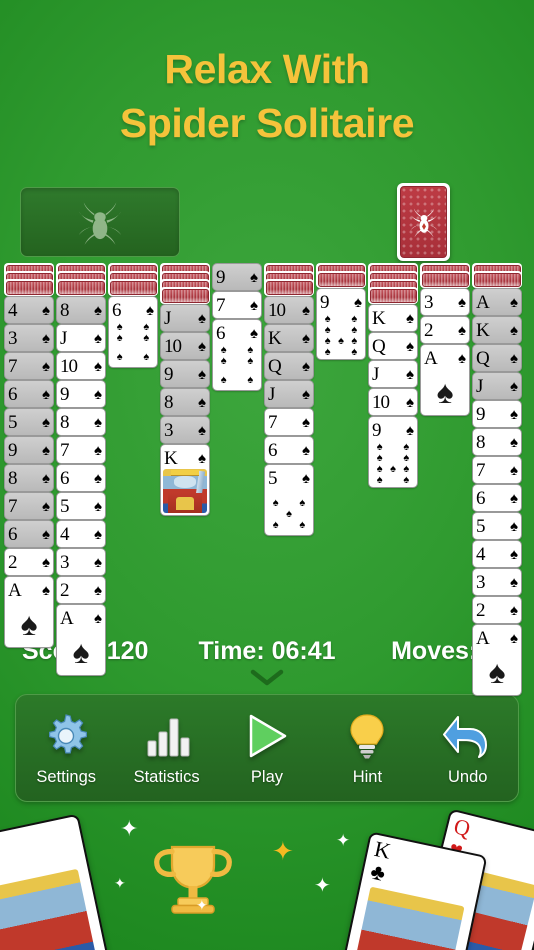  Describe the element at coordinates (272, 478) in the screenshot. I see `card-rank: 5` at that location.